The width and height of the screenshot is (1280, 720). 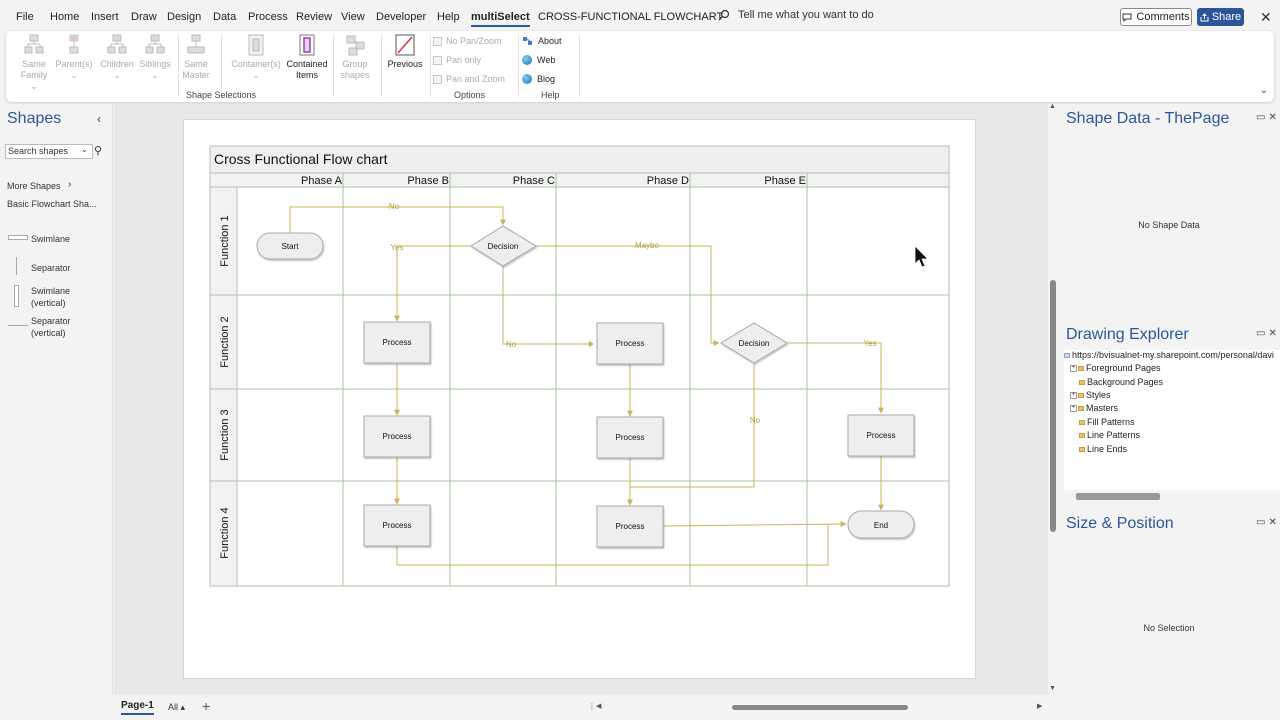 I want to click on same-family-label-1: Same, so click(x=34, y=64).